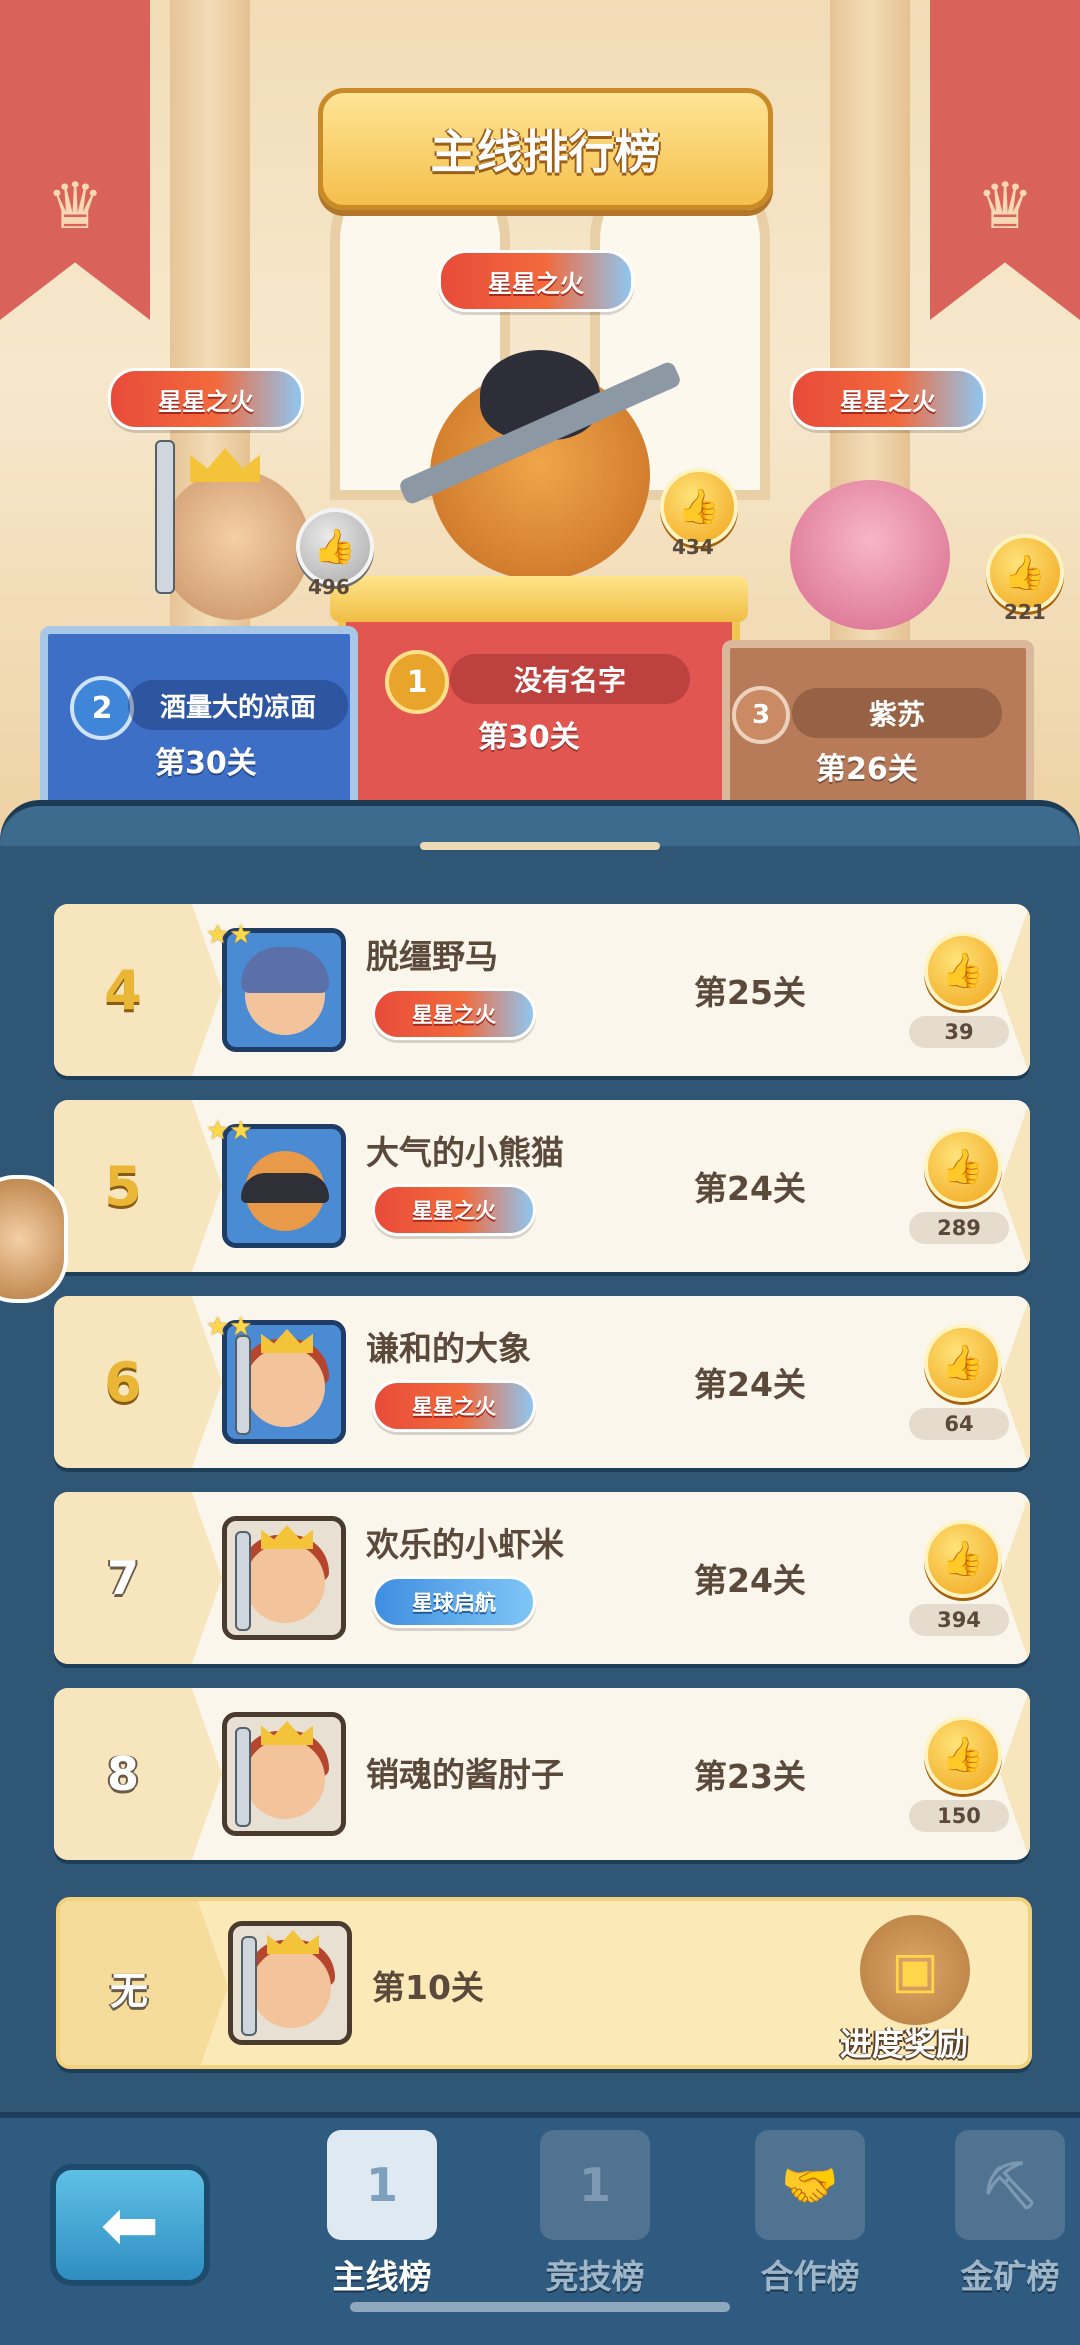  What do you see at coordinates (959, 1816) in the screenshot?
I see `like-count: 150` at bounding box center [959, 1816].